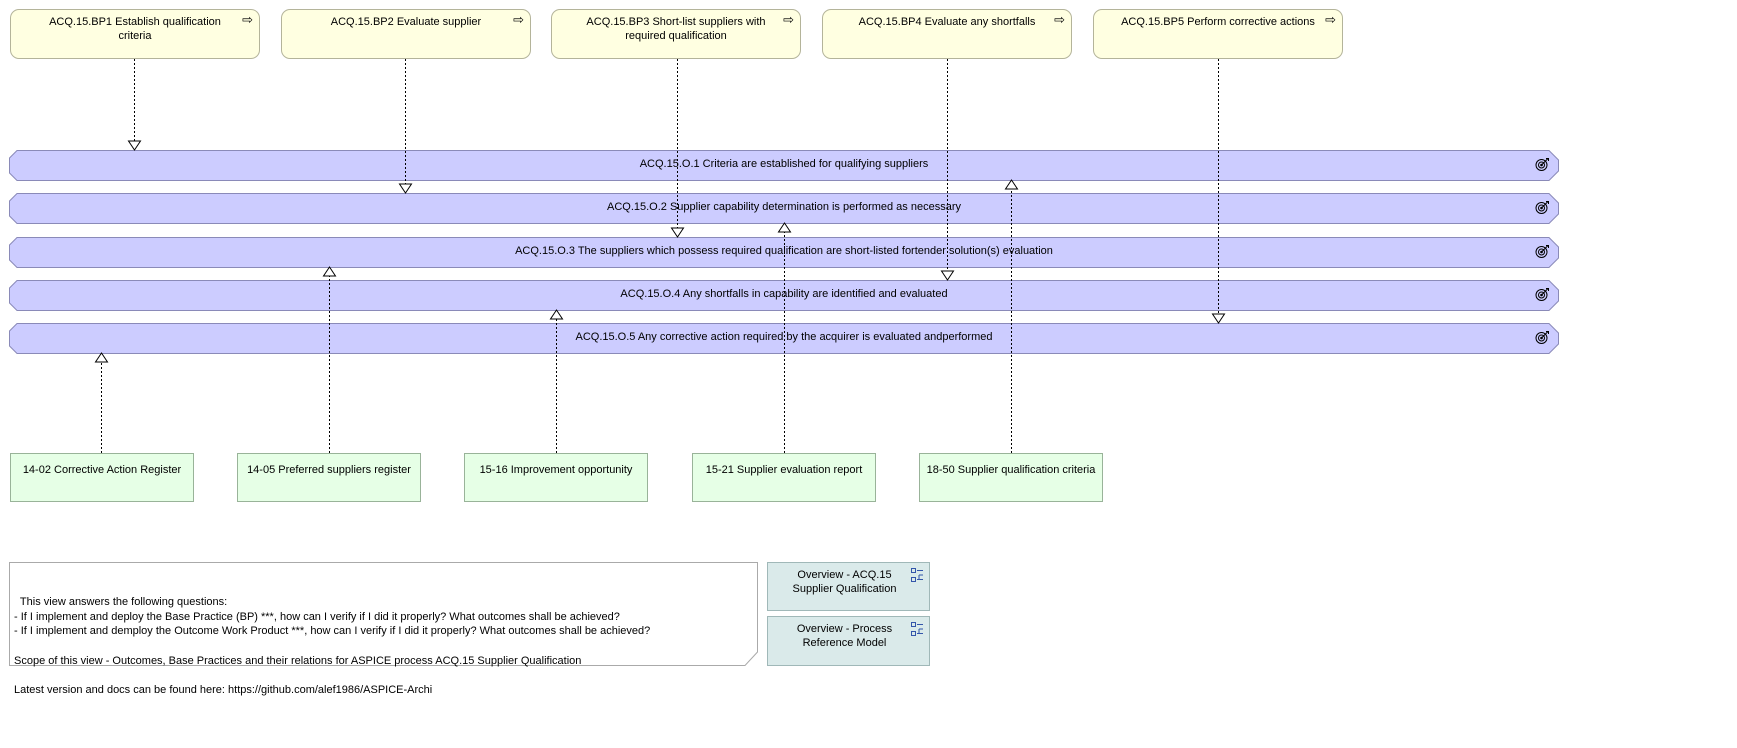 Image resolution: width=1737 pixels, height=748 pixels. What do you see at coordinates (947, 22) in the screenshot?
I see `base-practice-label: ACQ.15.BP4 Evaluate any shortfalls` at bounding box center [947, 22].